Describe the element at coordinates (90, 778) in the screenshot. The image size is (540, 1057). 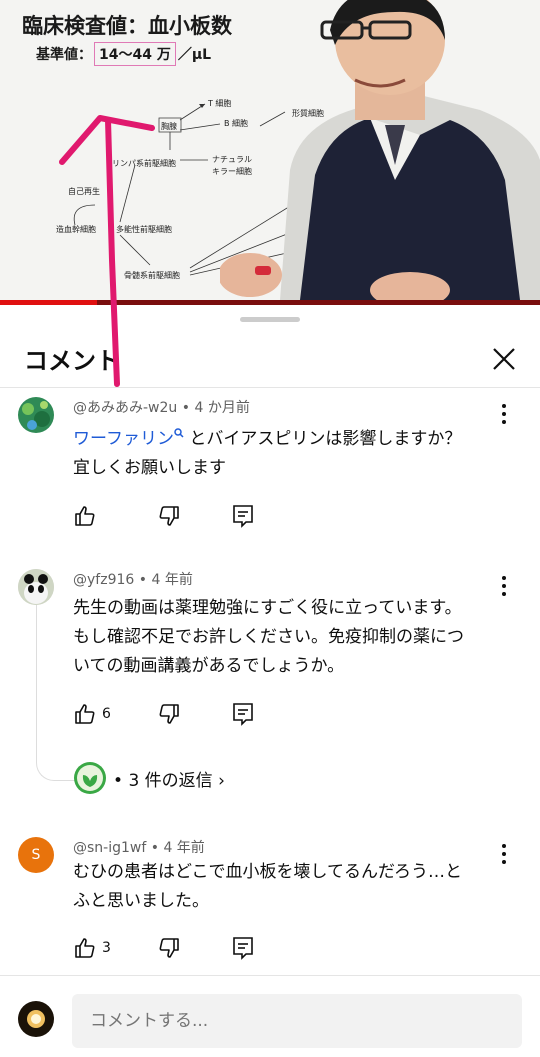
I see `replier-avatar` at that location.